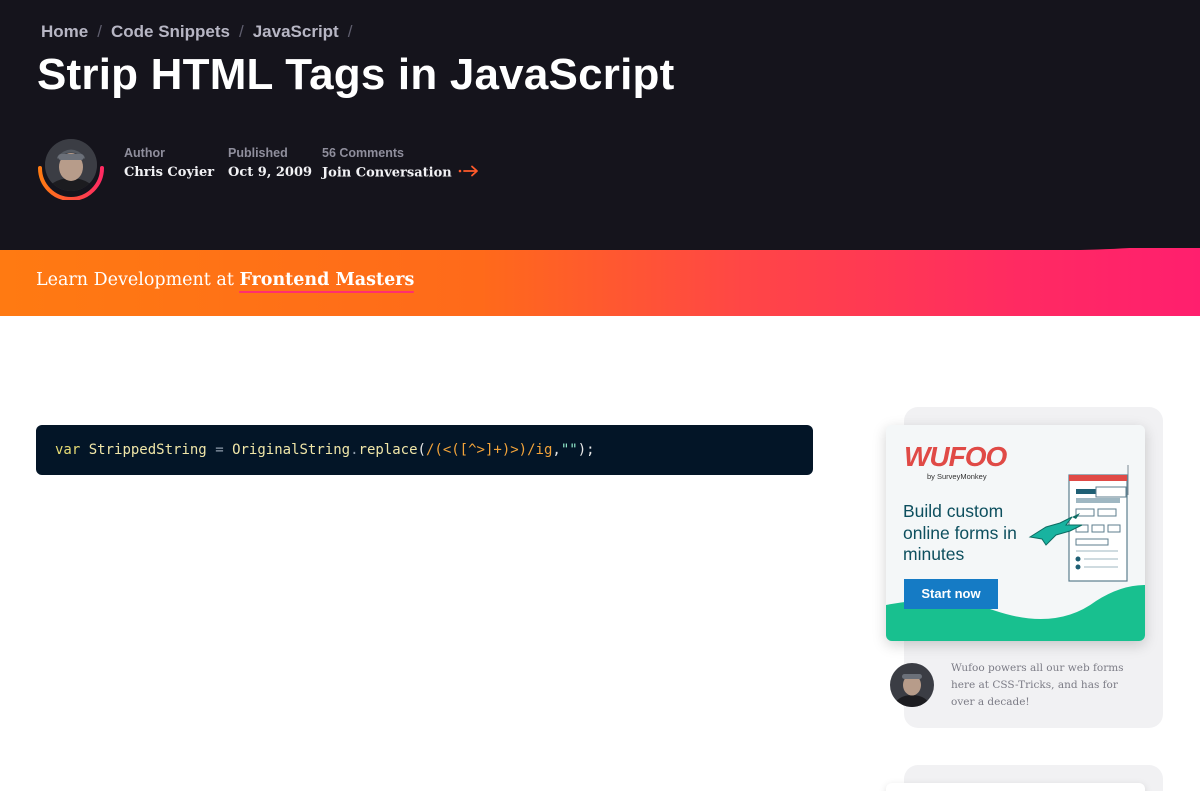  Describe the element at coordinates (291, 450) in the screenshot. I see `code-object: OriginalString` at that location.